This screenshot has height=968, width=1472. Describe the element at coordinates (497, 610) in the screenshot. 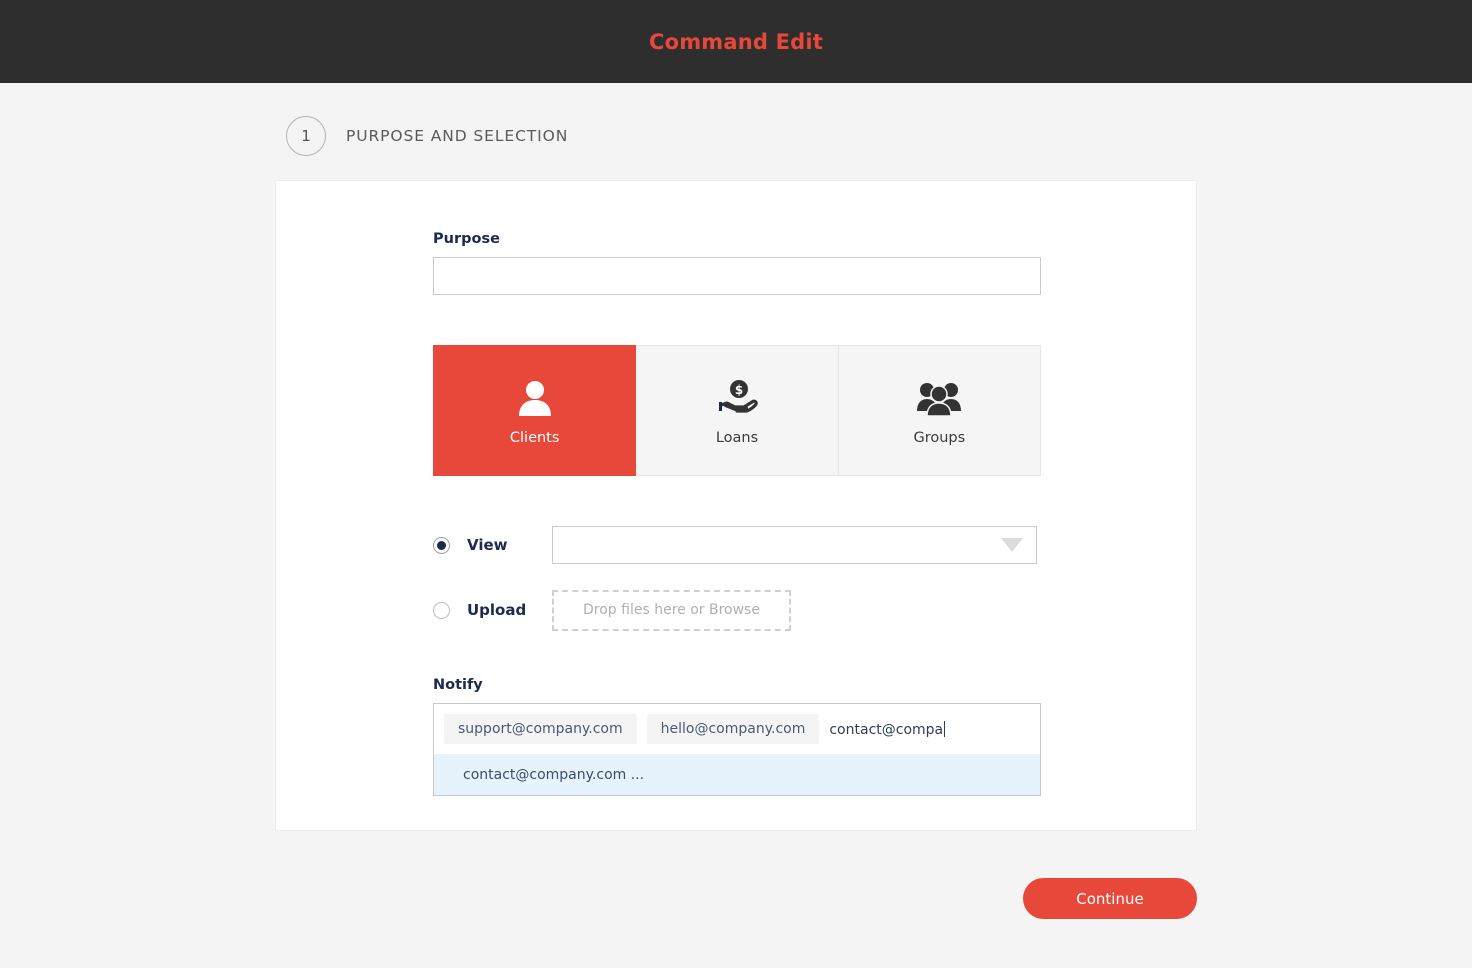

I see `radio-upload-label: Upload` at that location.